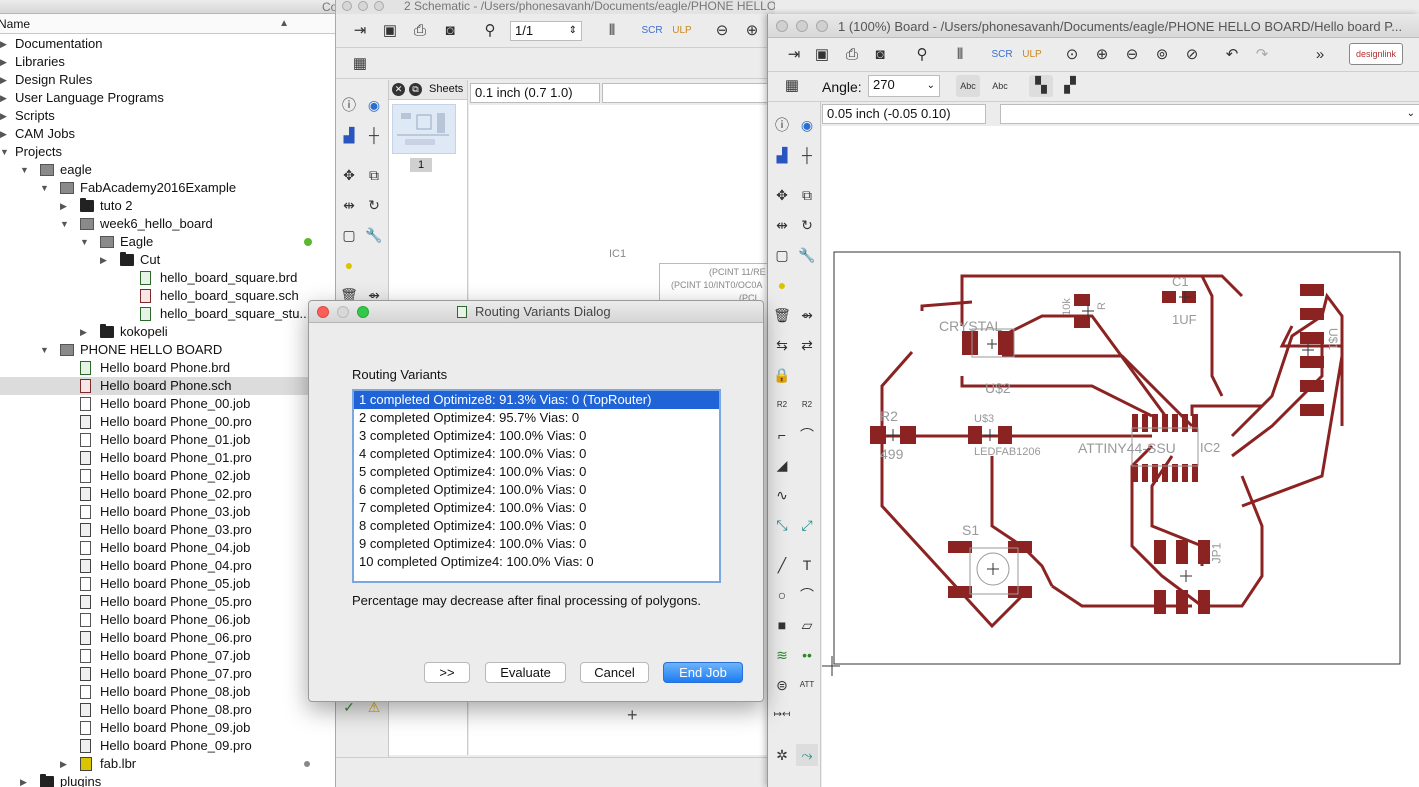  I want to click on display-icon: ▟, so click(349, 135).